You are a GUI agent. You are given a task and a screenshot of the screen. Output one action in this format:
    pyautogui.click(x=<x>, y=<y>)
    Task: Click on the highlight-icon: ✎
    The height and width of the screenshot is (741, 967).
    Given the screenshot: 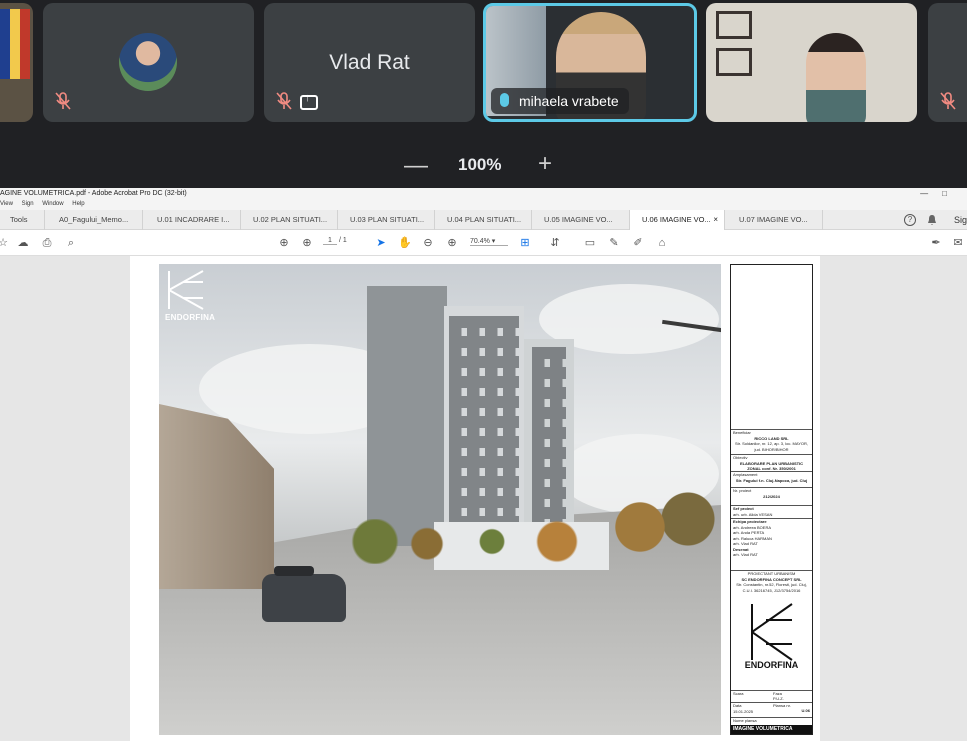 What is the action you would take?
    pyautogui.click(x=614, y=243)
    